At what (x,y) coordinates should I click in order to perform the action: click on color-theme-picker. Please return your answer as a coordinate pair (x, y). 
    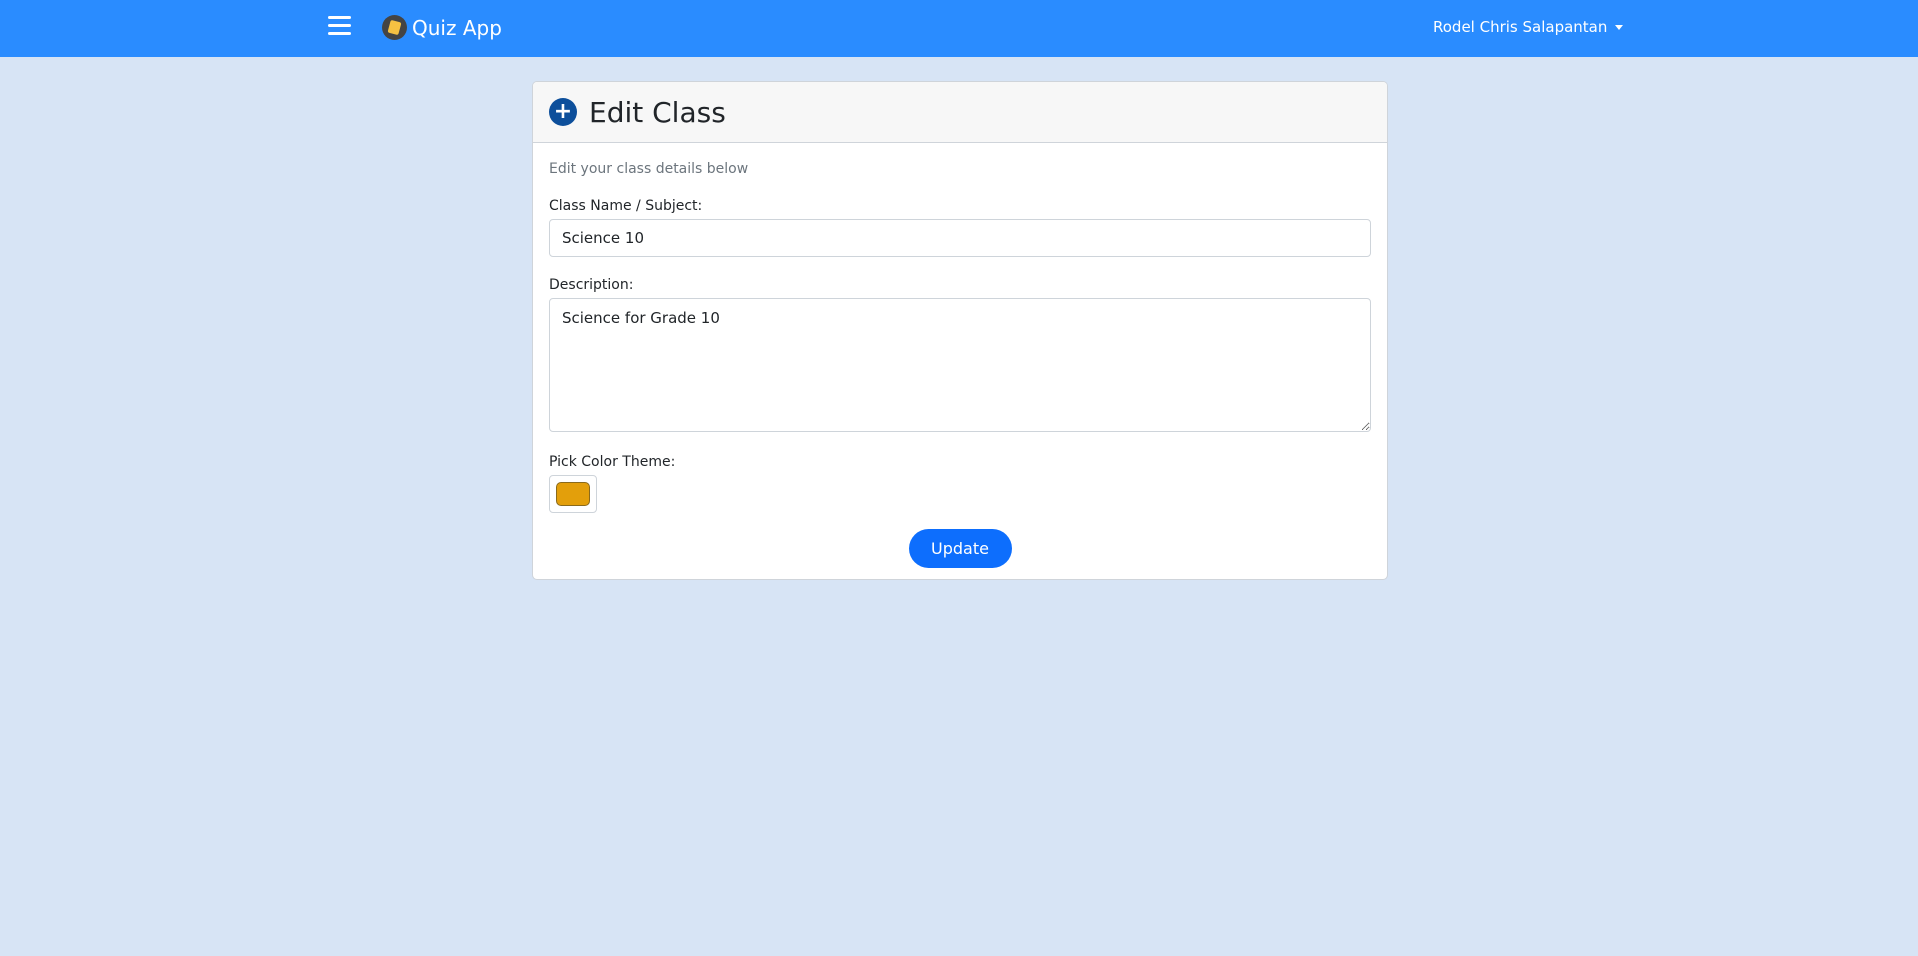
    Looking at the image, I should click on (573, 494).